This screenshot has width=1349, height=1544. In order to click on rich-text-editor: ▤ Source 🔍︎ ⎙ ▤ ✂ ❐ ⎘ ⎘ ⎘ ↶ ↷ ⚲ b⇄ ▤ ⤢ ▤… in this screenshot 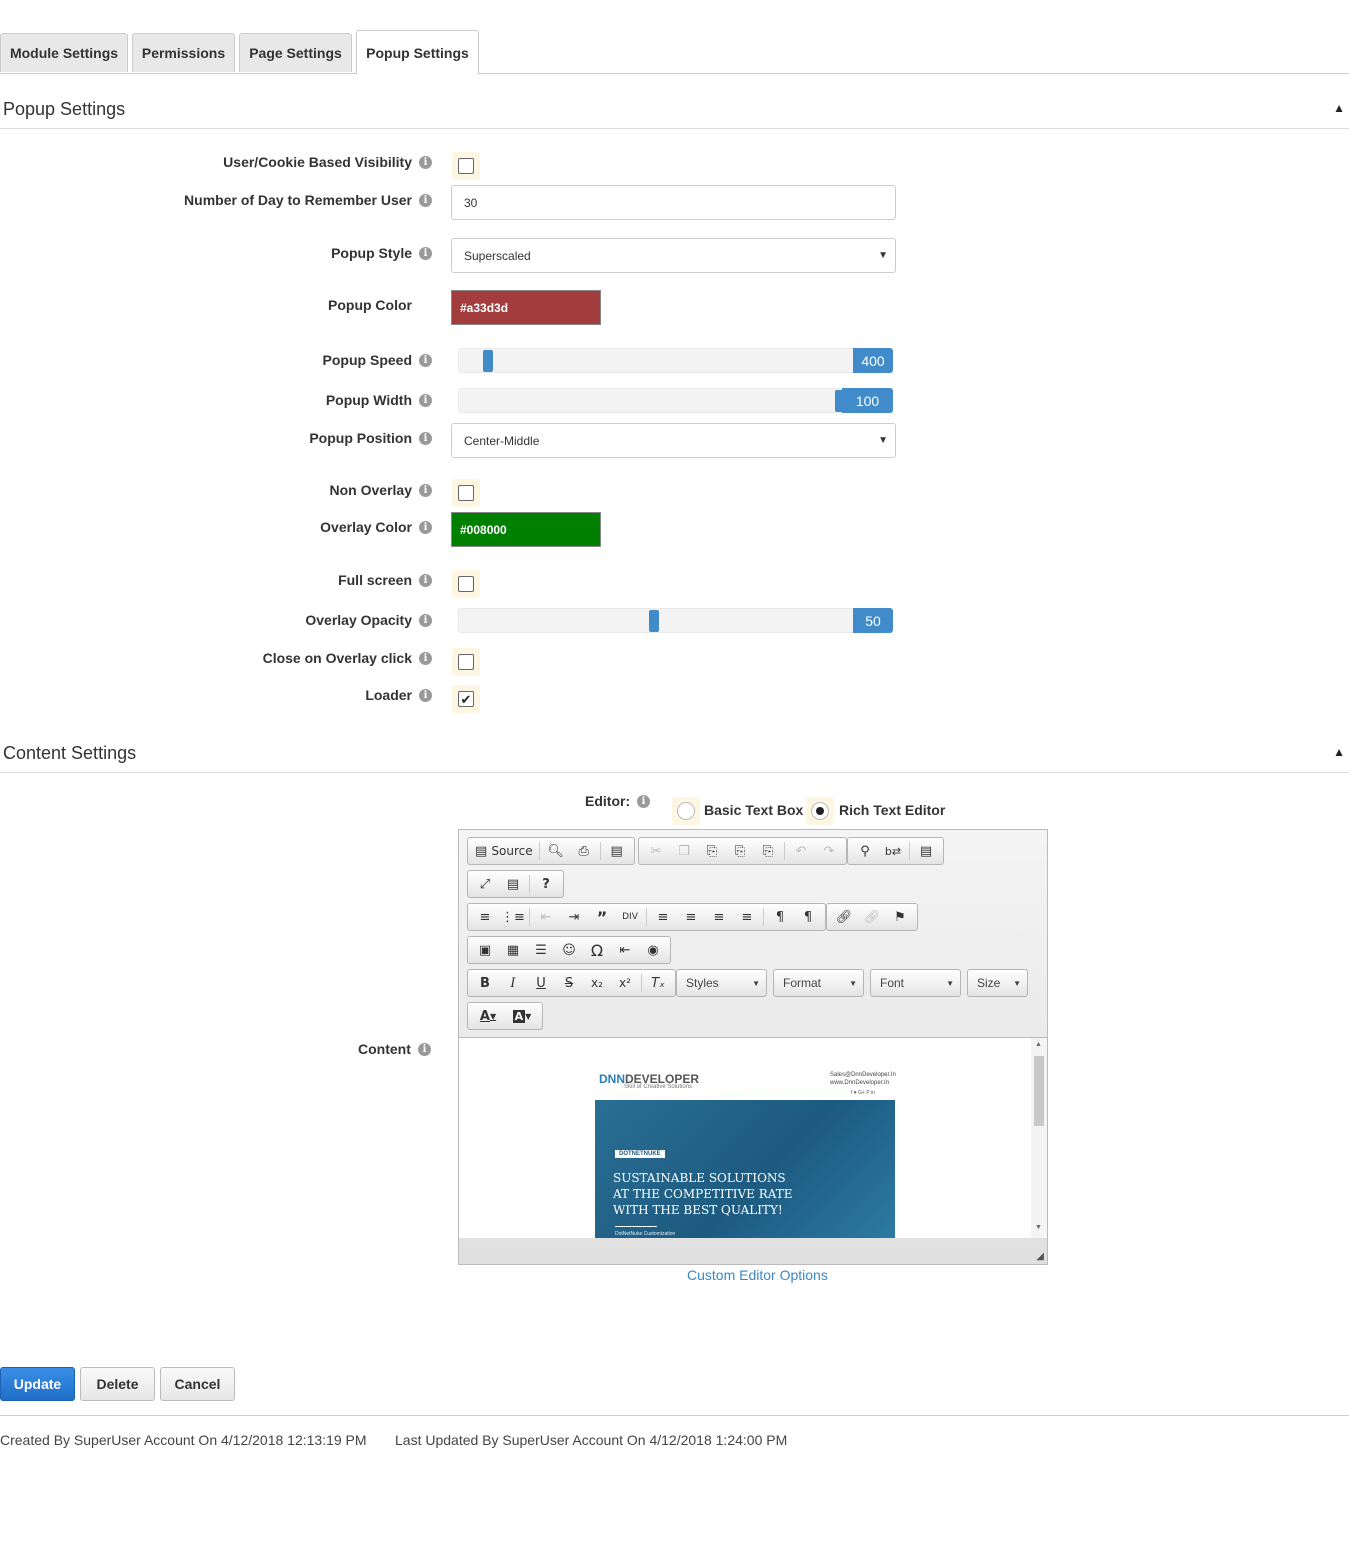, I will do `click(753, 1047)`.